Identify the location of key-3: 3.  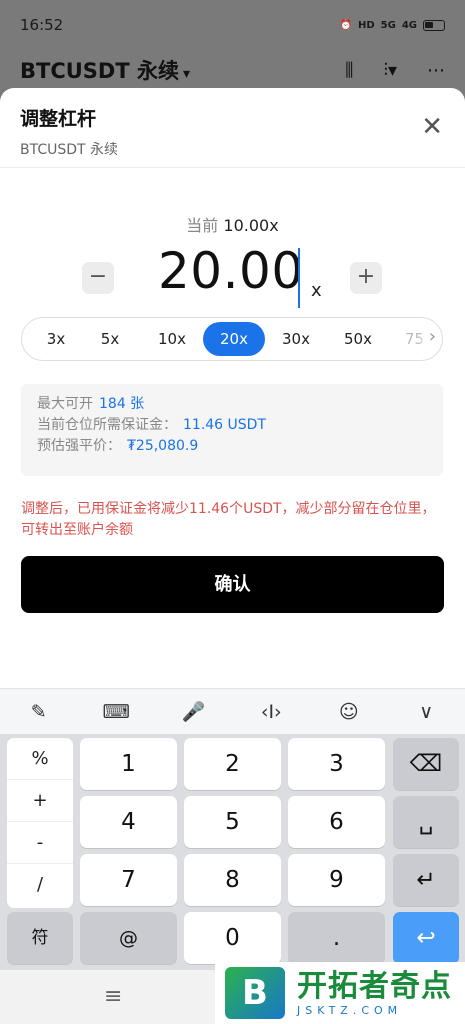
(336, 764).